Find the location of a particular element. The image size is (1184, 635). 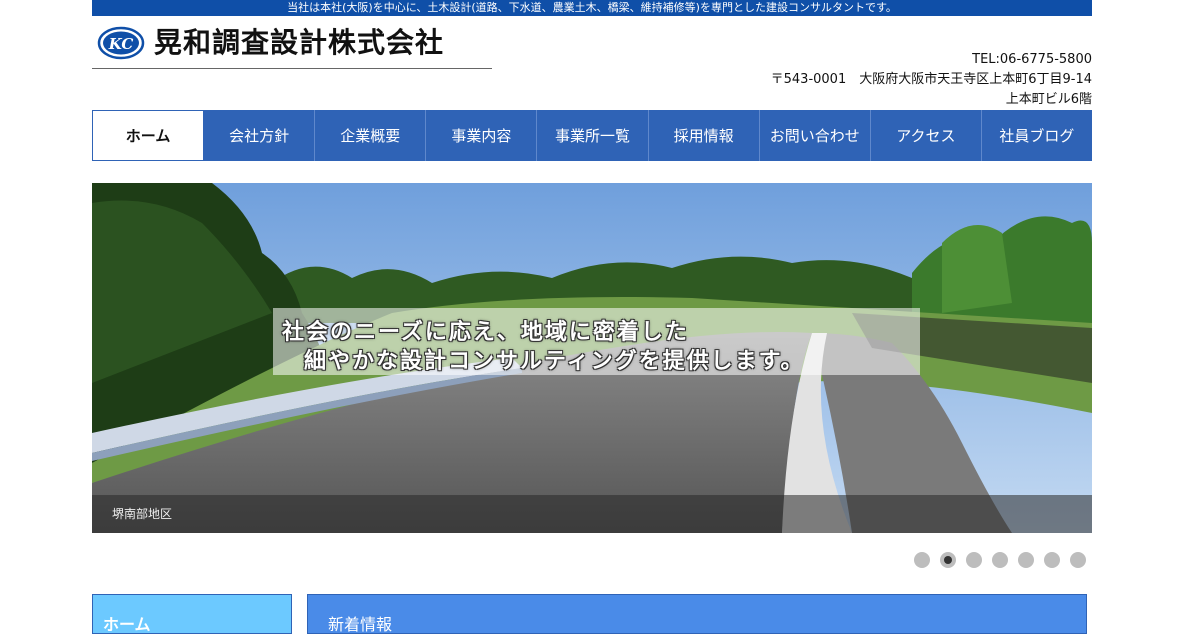

slide-caption-line-2: 細やかな設計コンサルティングを提供します。 is located at coordinates (554, 361).